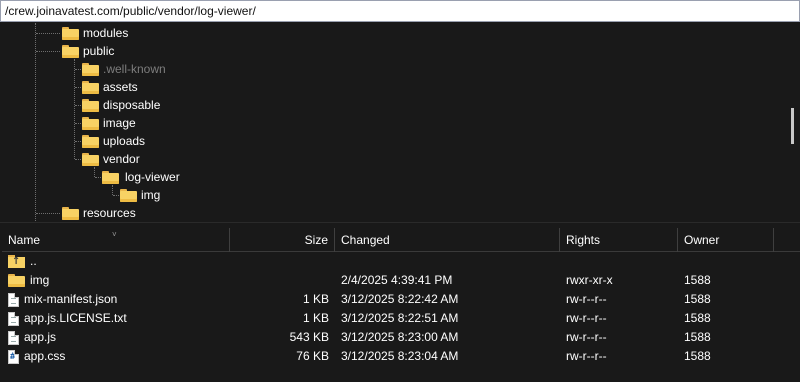 The image size is (800, 382). Describe the element at coordinates (134, 69) in the screenshot. I see `tree-item-label: .well-known` at that location.